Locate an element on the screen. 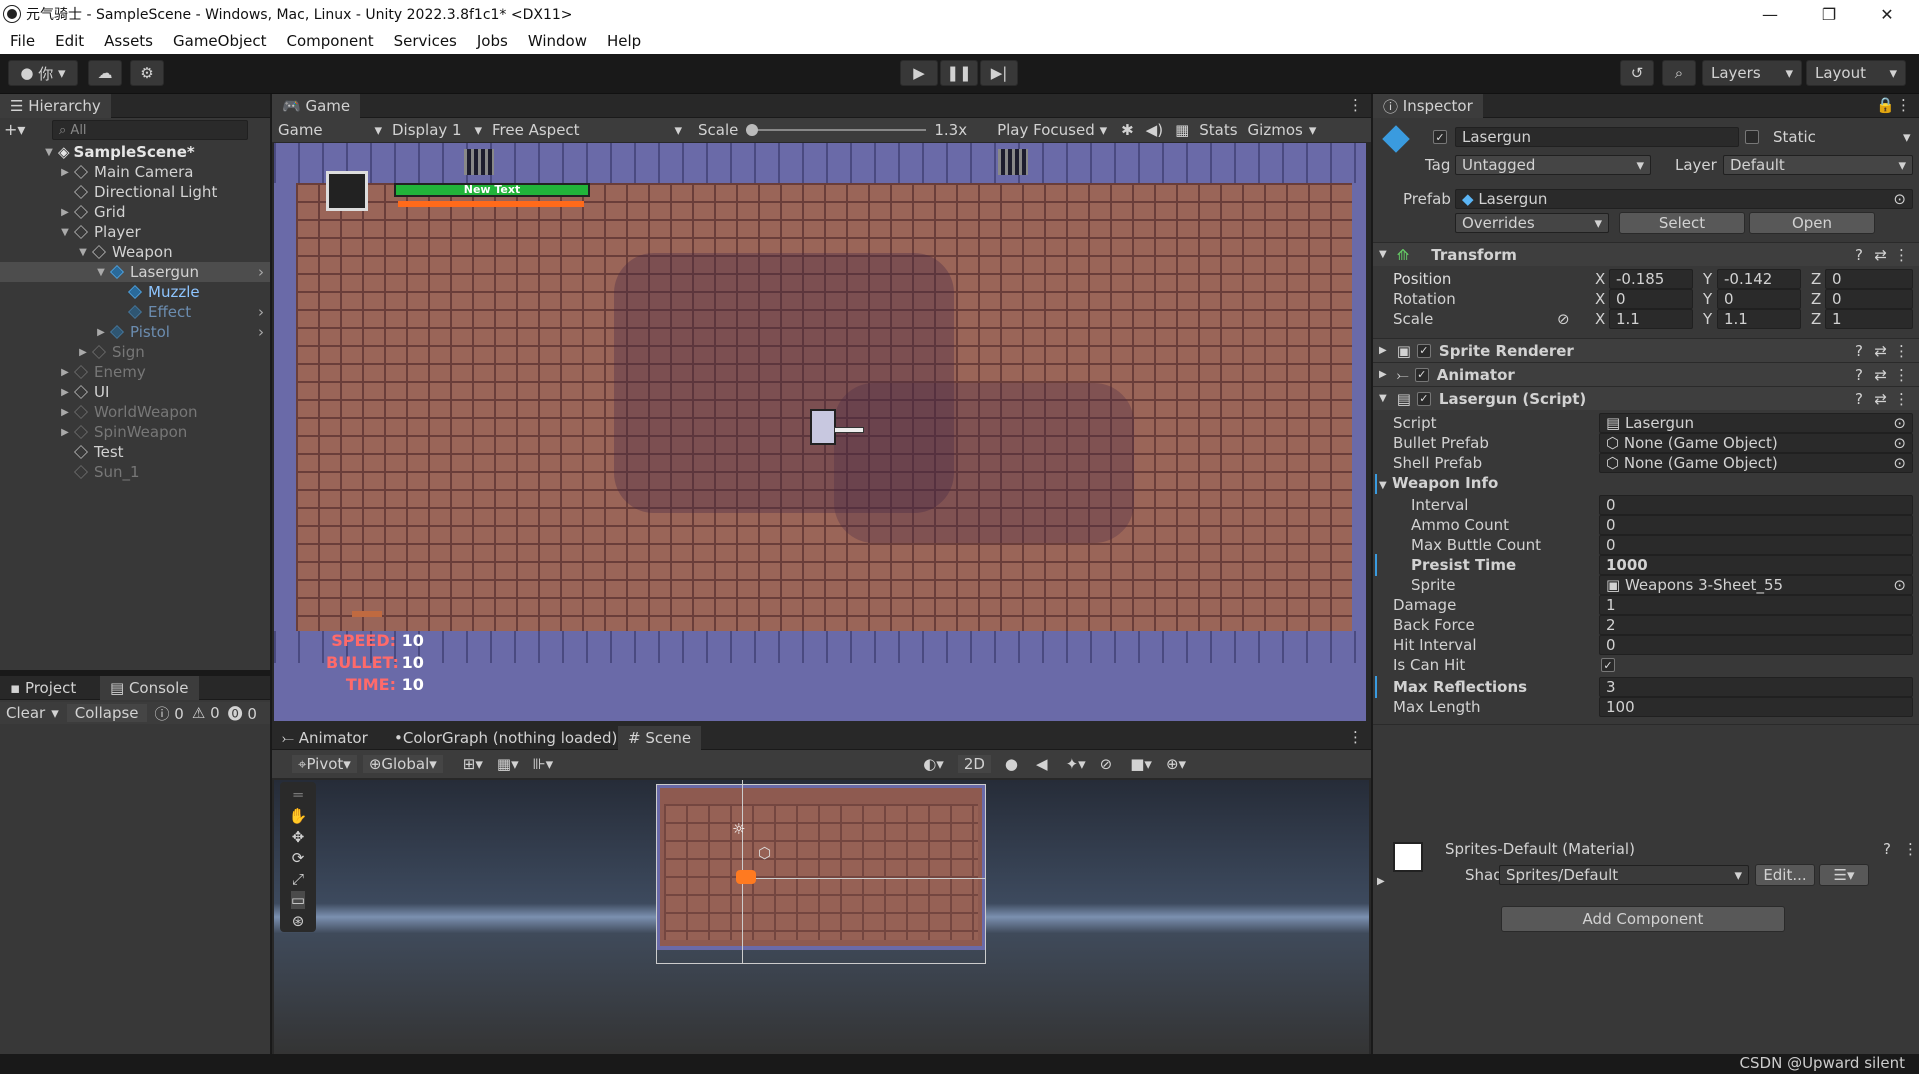 The image size is (1919, 1074). increment-icon: ⊪▾ is located at coordinates (543, 764).